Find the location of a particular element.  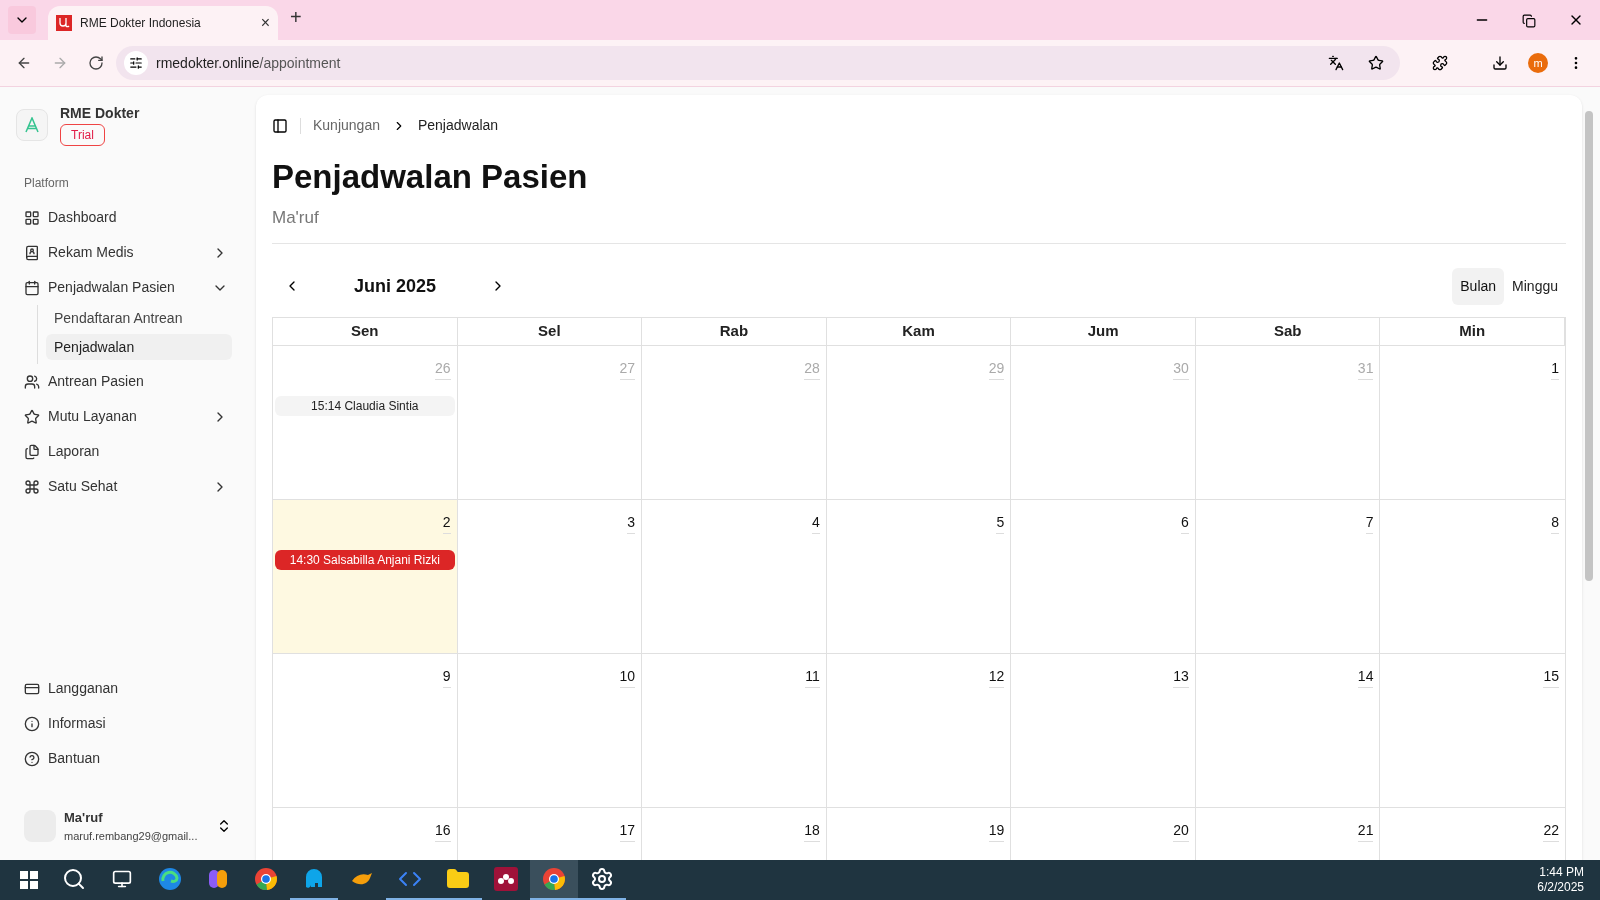

breadcrumb-current: Penjadwalan is located at coordinates (458, 125).